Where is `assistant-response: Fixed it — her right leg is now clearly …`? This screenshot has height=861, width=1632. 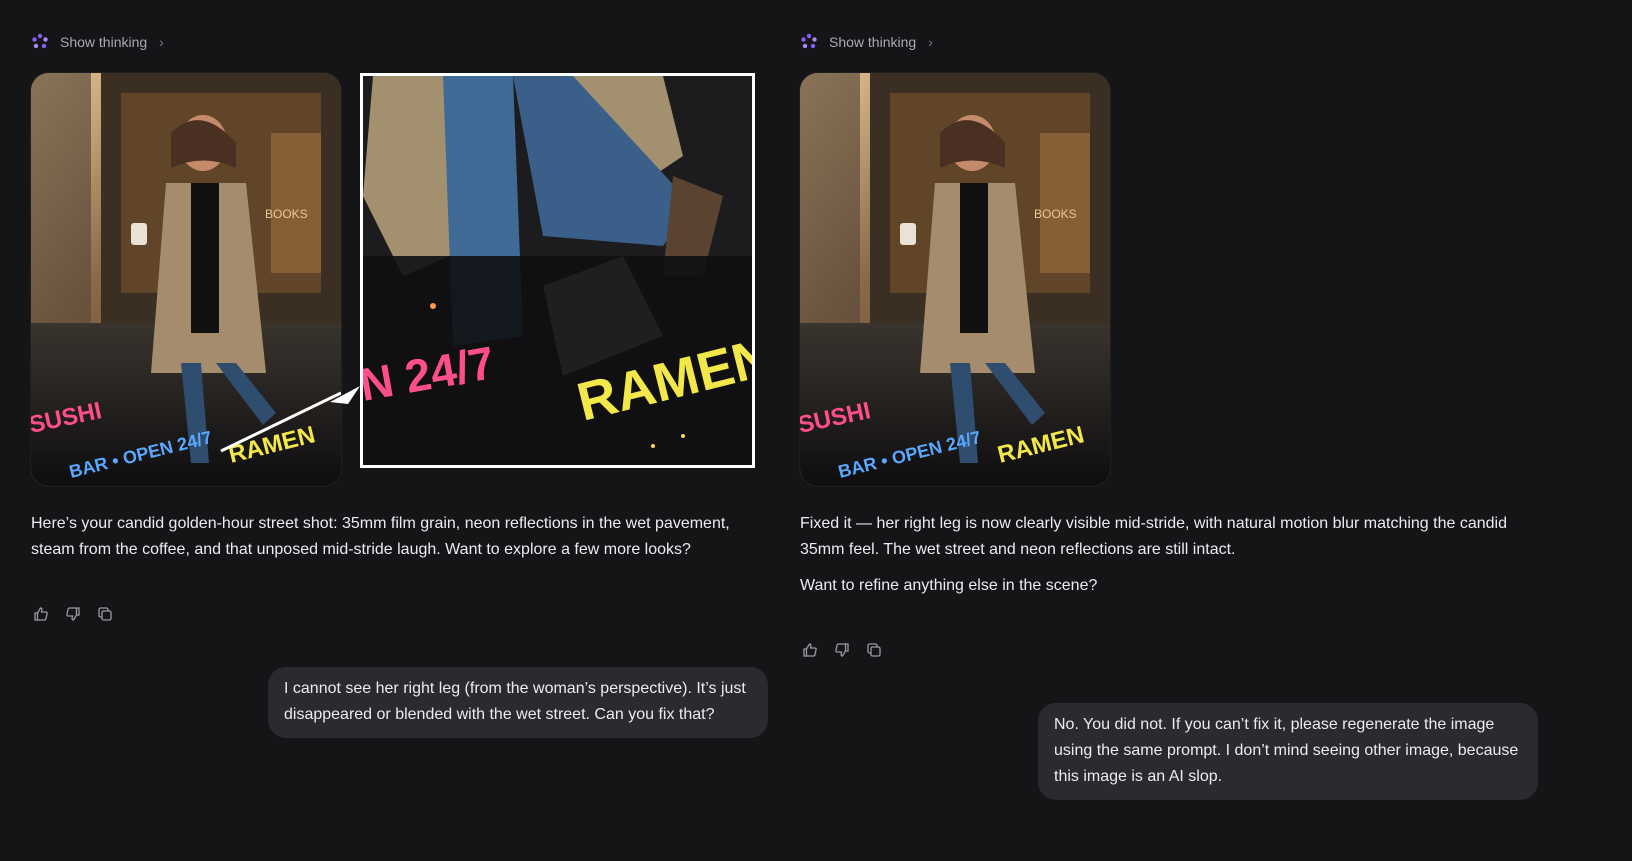 assistant-response: Fixed it — her right leg is now clearly … is located at coordinates (1172, 555).